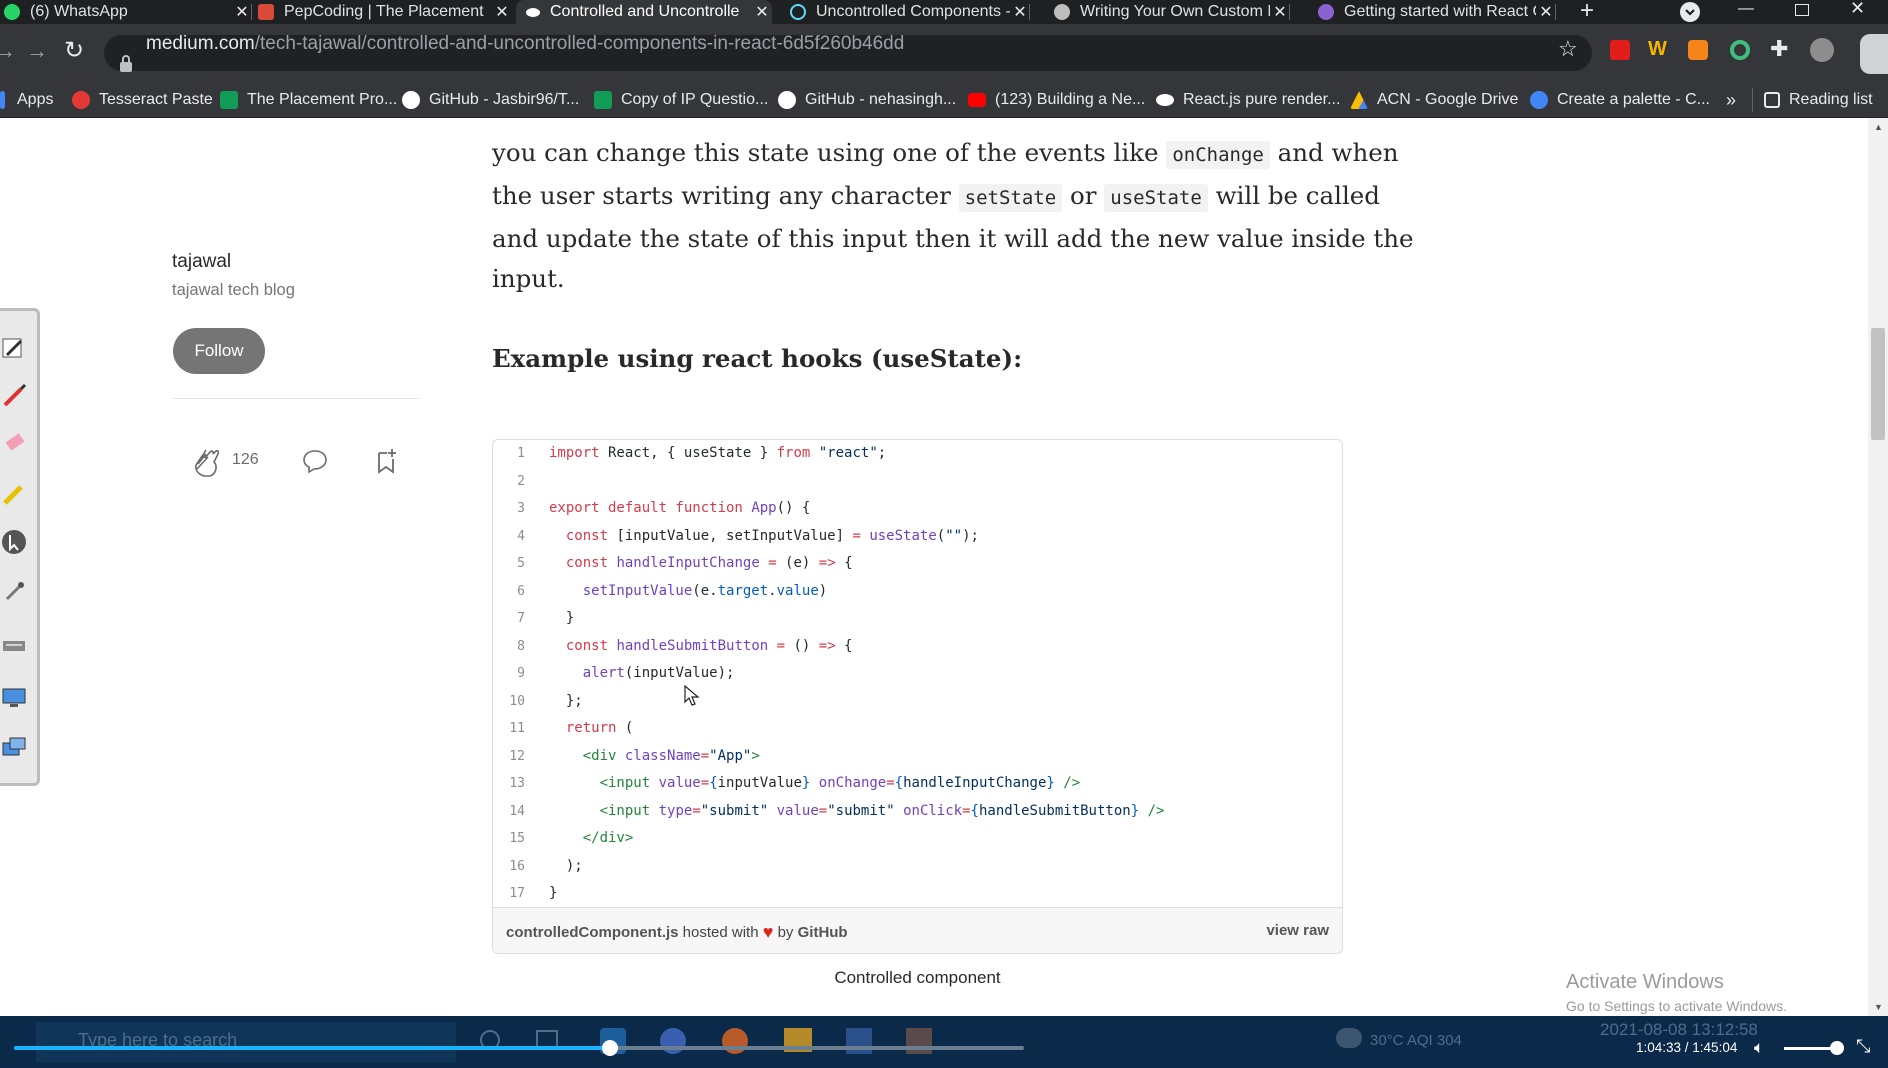 The width and height of the screenshot is (1888, 1068). What do you see at coordinates (1878, 567) in the screenshot?
I see `vertical-scrollbar: ▲ ▼` at bounding box center [1878, 567].